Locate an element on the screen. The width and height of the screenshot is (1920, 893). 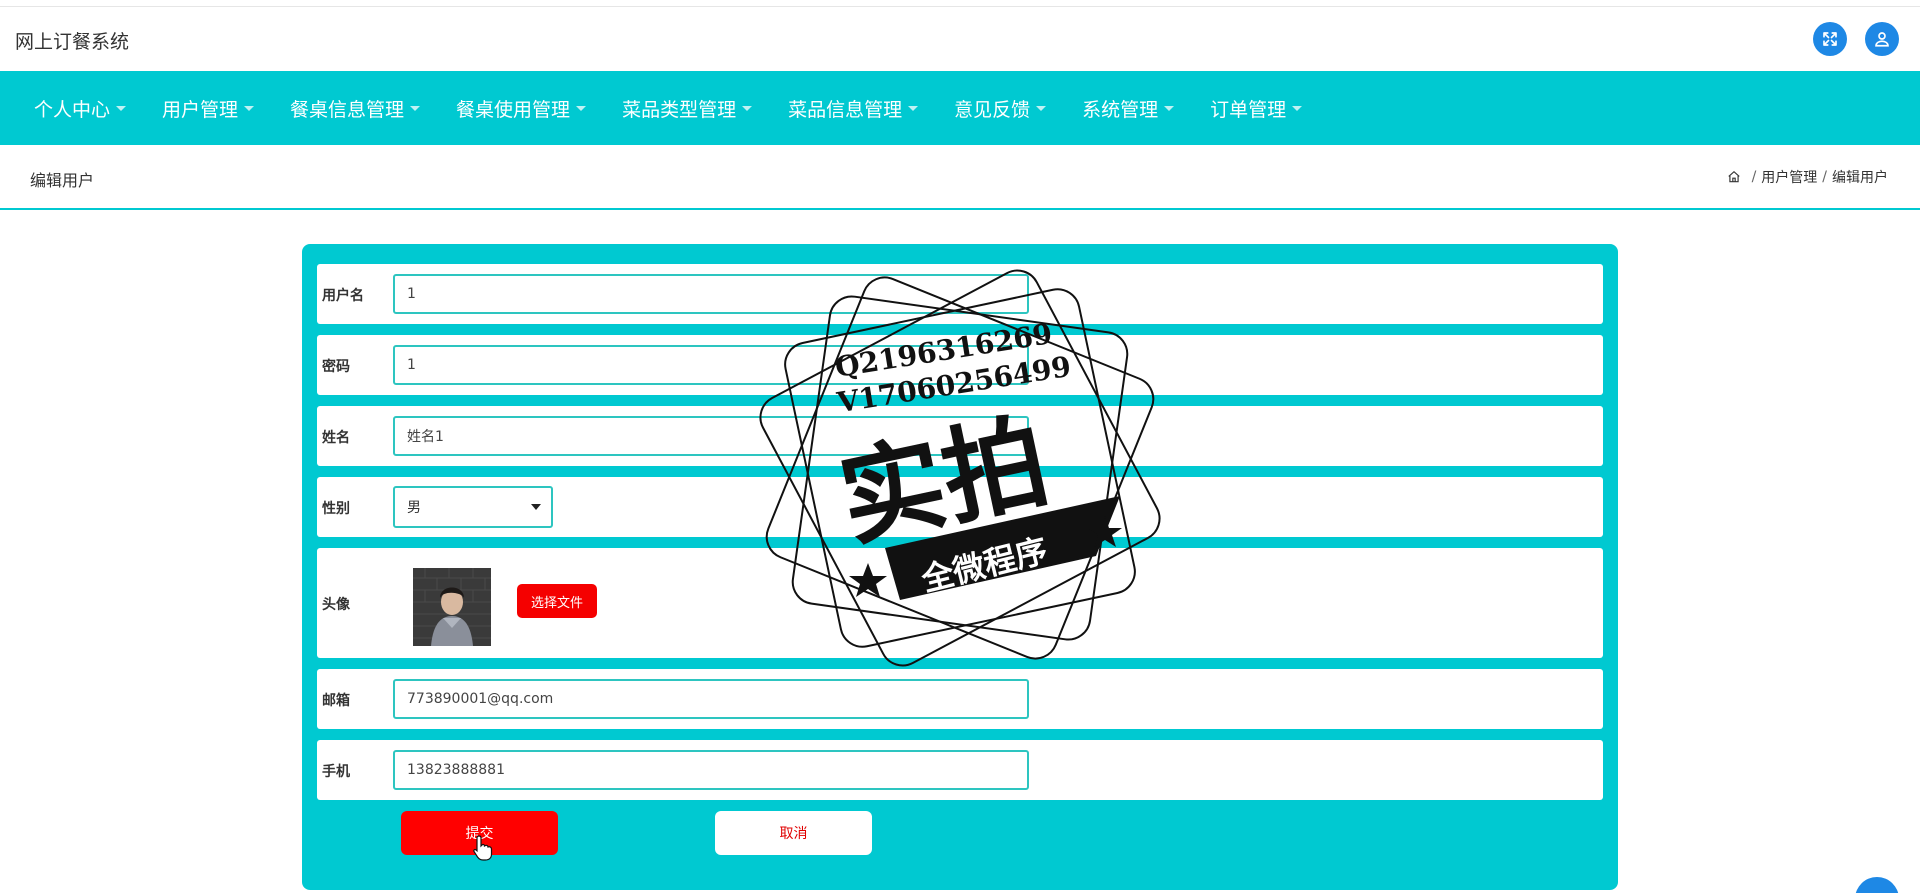
nav-item-label: 餐桌使用管理 is located at coordinates (513, 109).